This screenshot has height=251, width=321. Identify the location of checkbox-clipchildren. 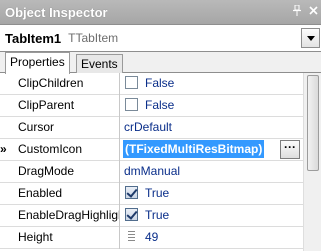
(131, 82).